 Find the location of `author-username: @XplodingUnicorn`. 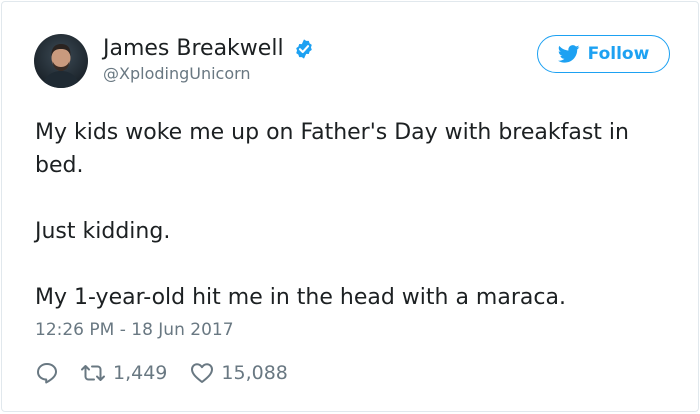

author-username: @XplodingUnicorn is located at coordinates (177, 74).